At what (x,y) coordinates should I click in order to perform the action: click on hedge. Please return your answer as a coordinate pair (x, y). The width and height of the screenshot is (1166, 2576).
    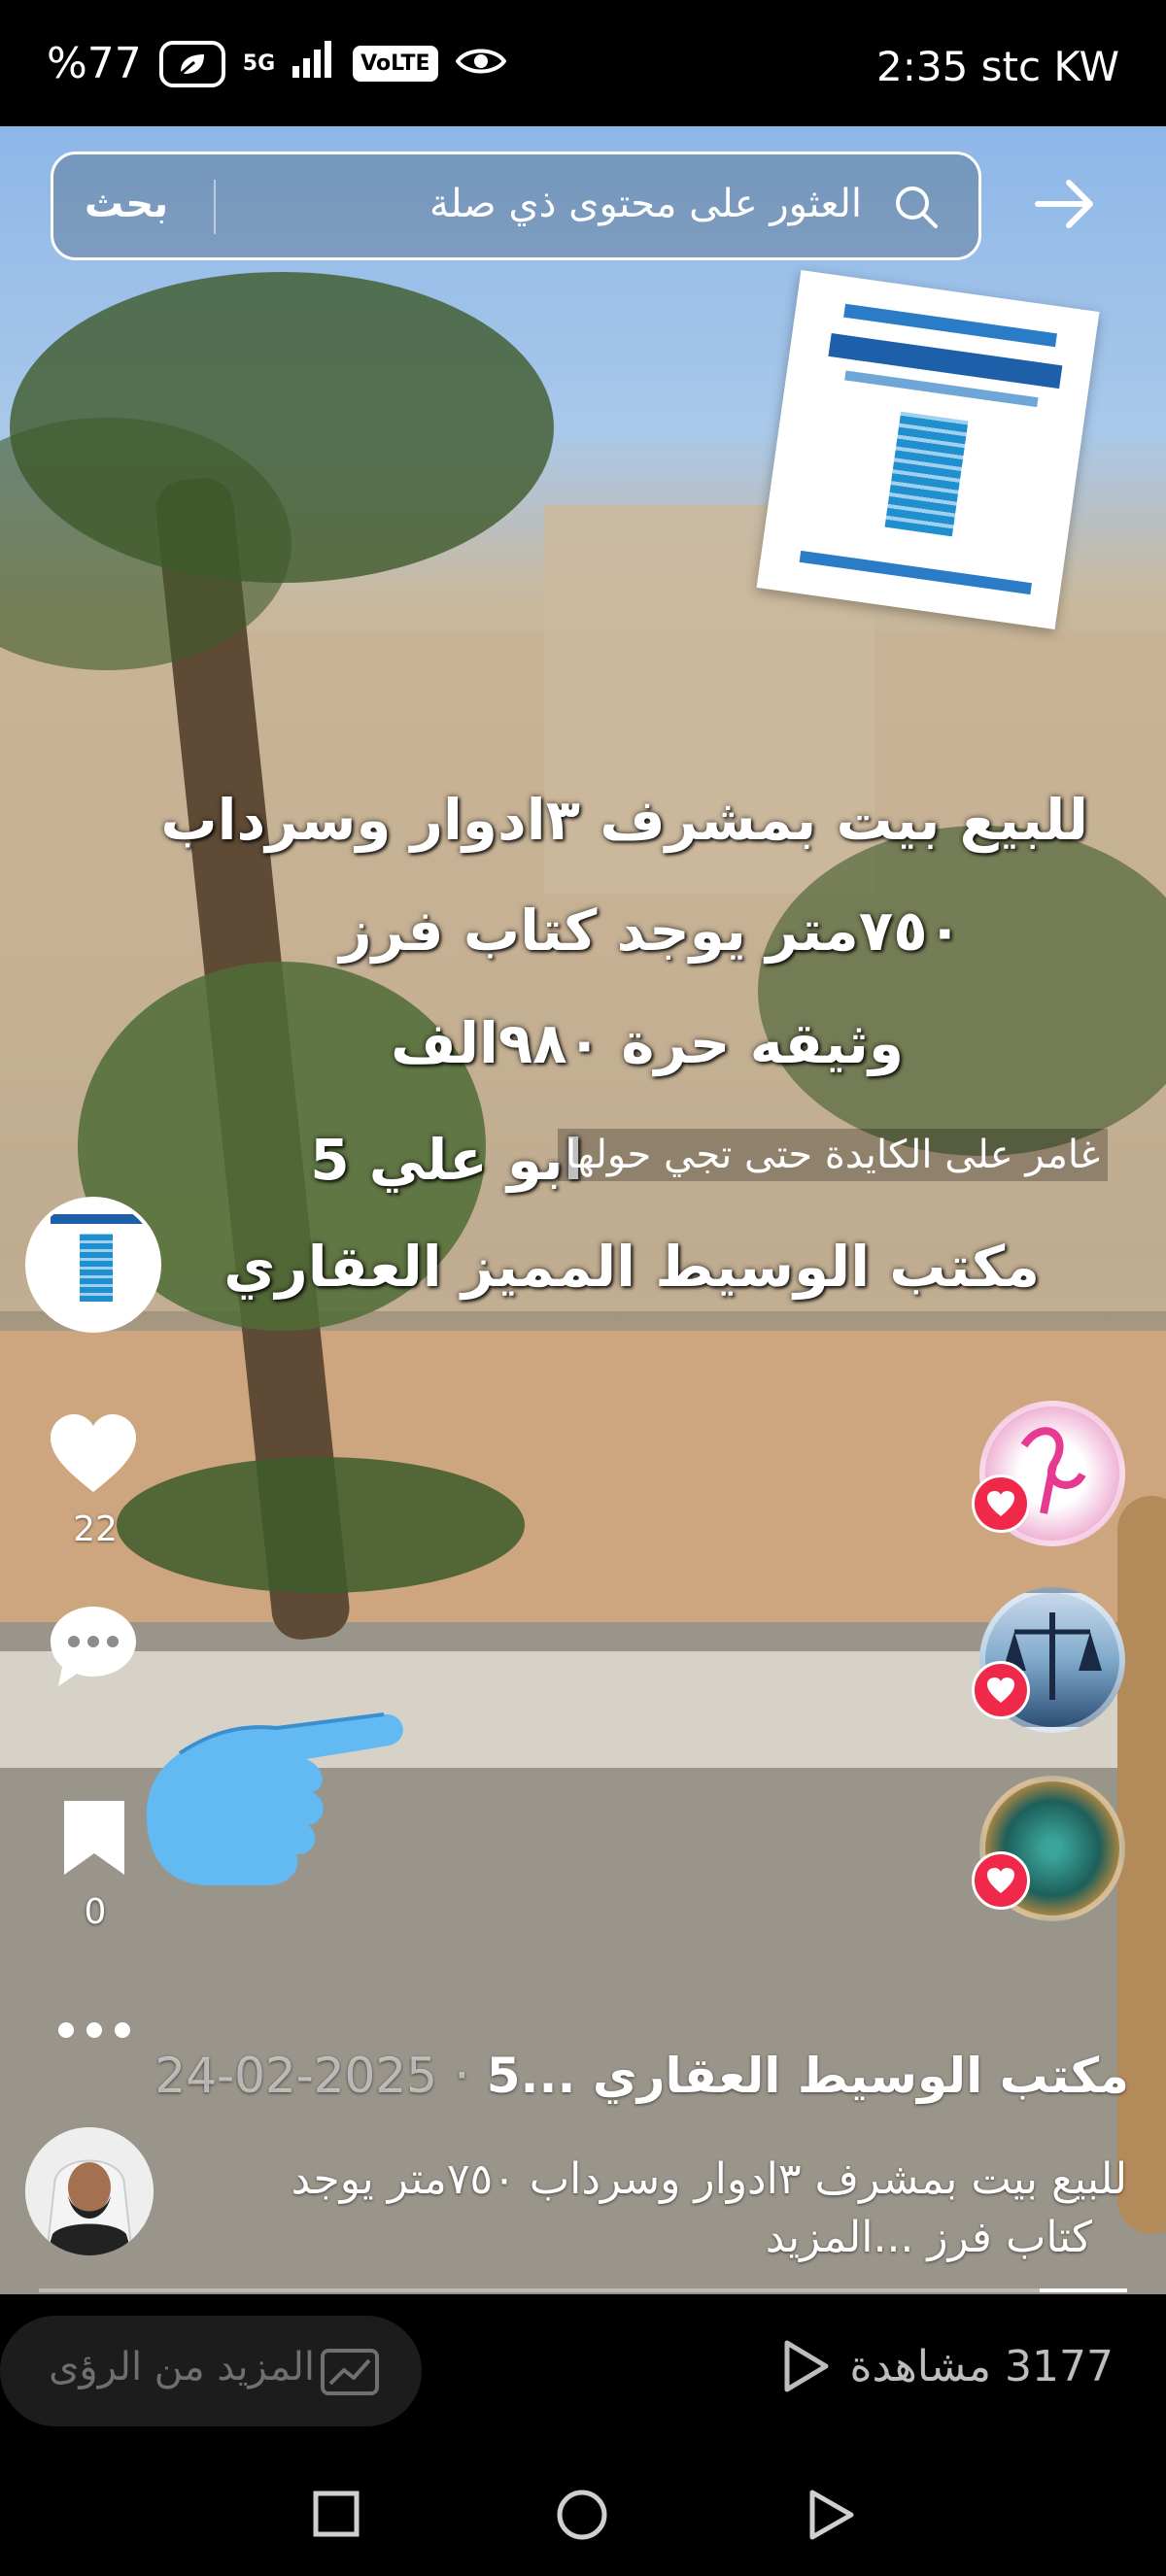
    Looking at the image, I should click on (321, 1525).